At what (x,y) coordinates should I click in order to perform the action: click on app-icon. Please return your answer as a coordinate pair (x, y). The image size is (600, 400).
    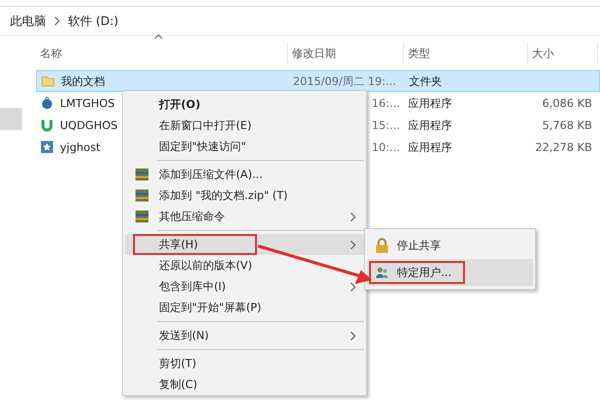
    Looking at the image, I should click on (47, 103).